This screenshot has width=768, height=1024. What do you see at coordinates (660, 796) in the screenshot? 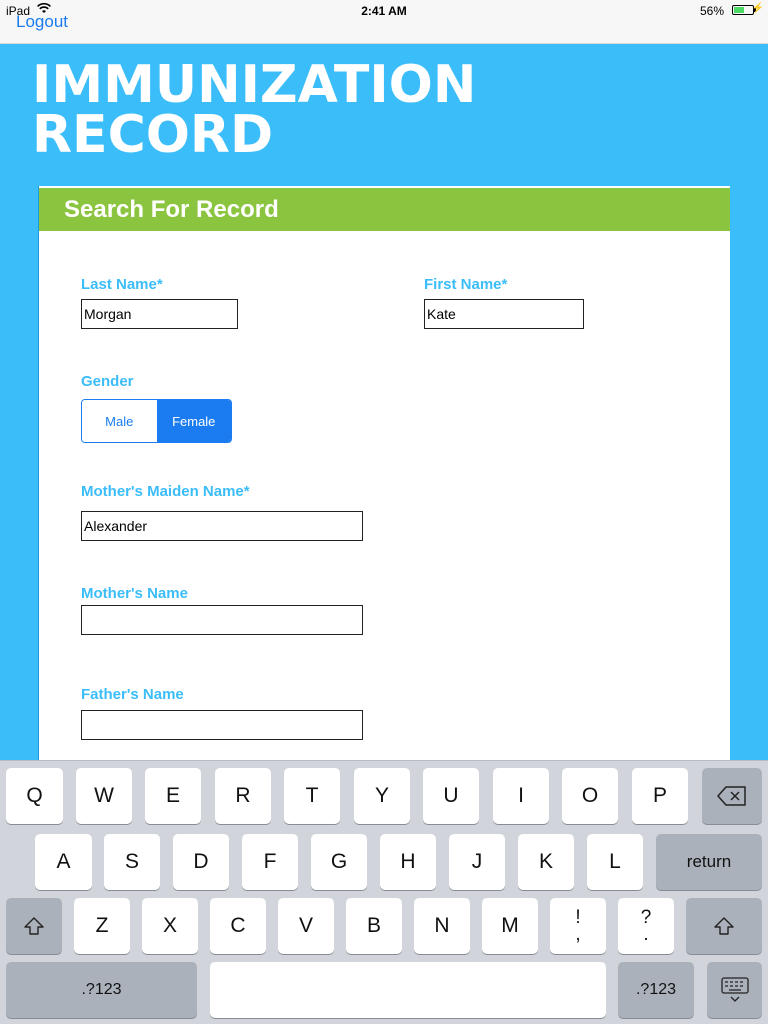
I see `key-p: P` at bounding box center [660, 796].